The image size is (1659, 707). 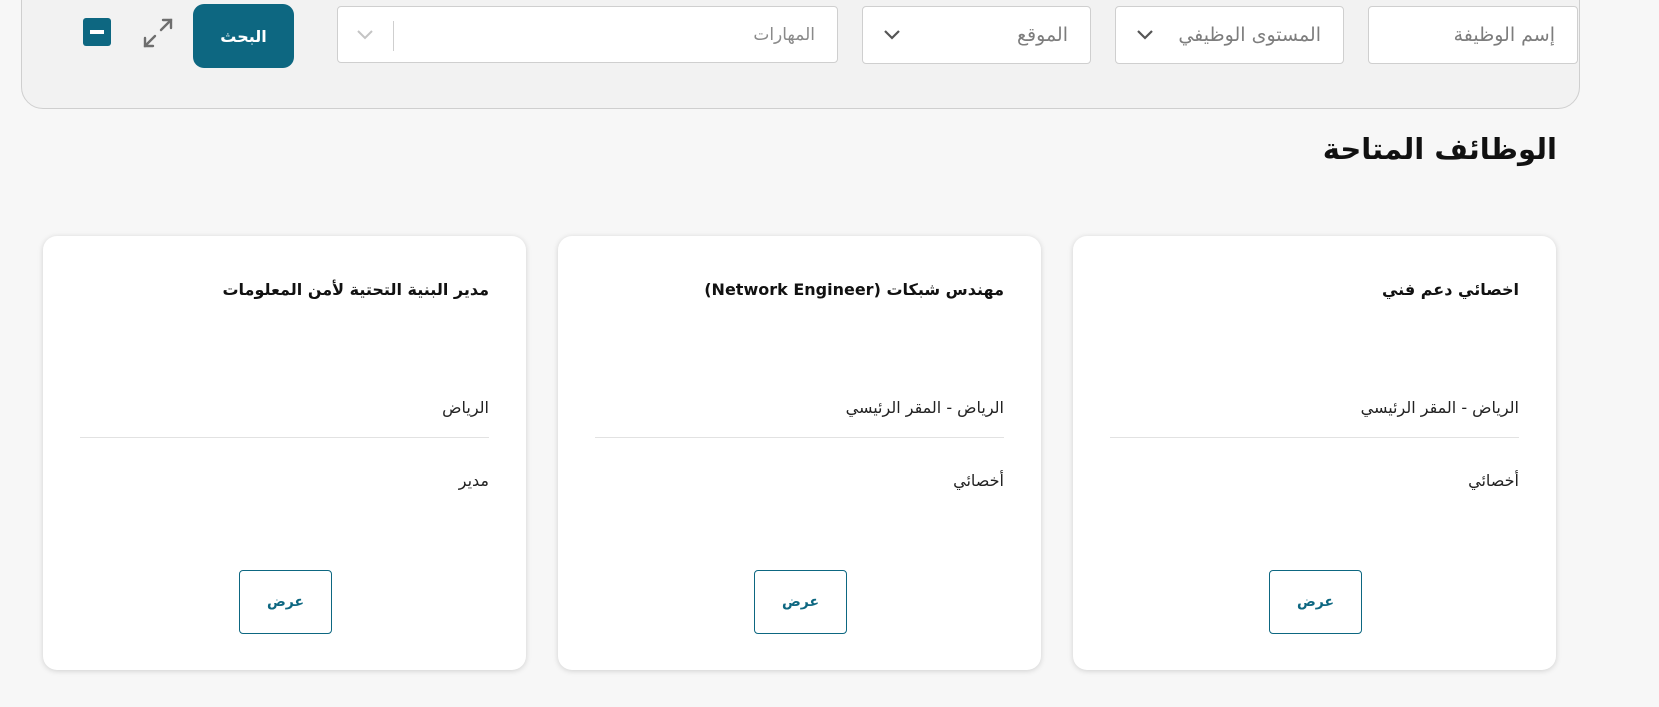 I want to click on job-title: مدير البنية التحتية لأمن المعلومات, so click(x=355, y=289).